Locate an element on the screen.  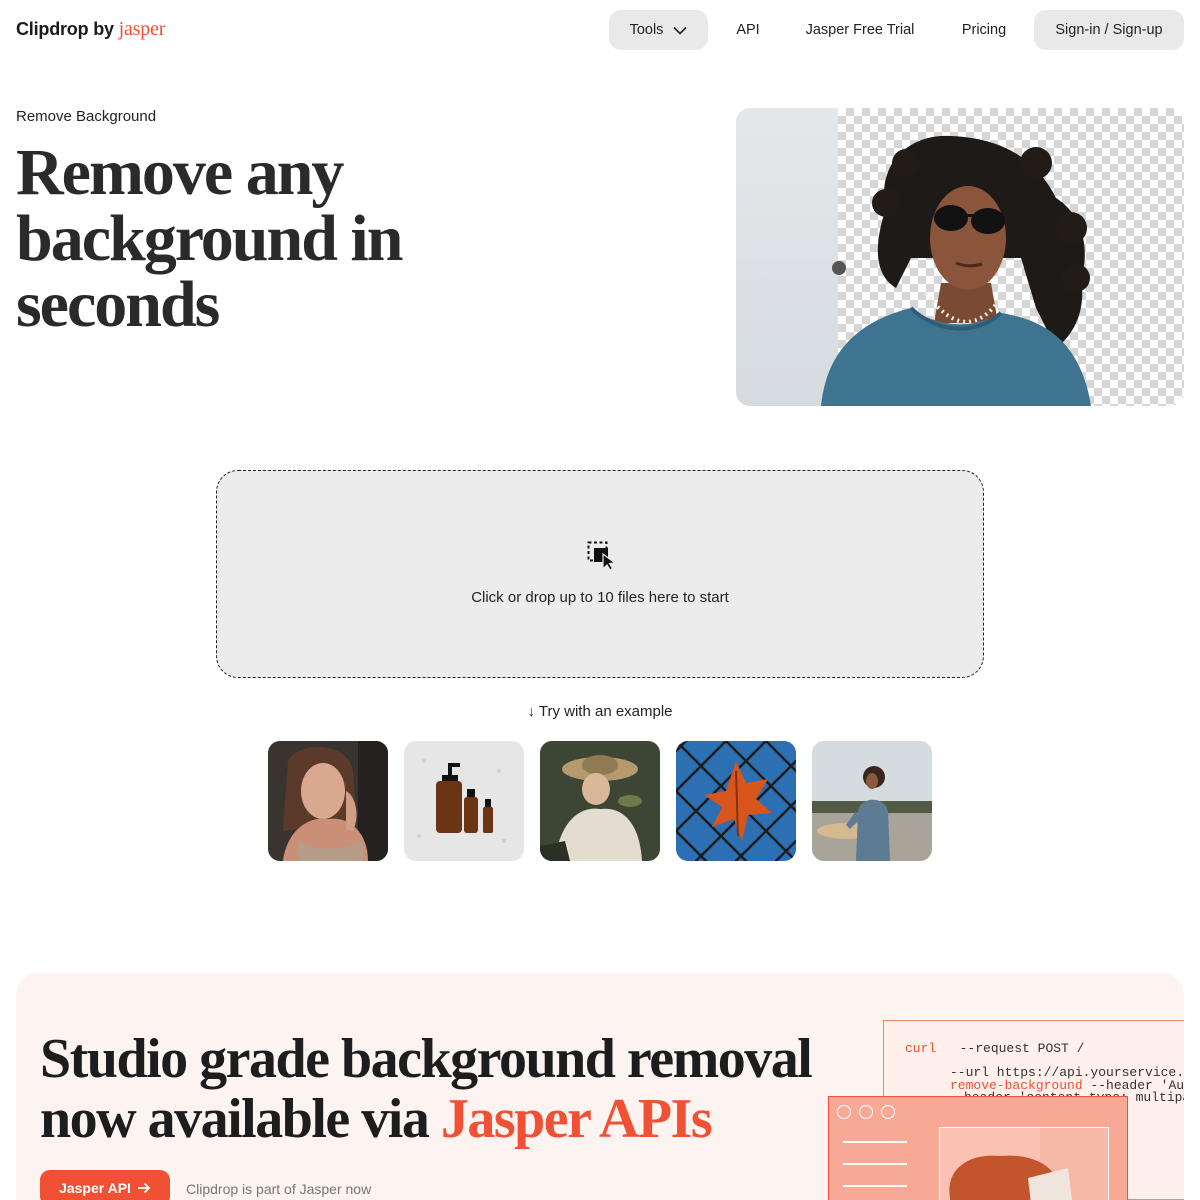
tools-menu-button: Tools is located at coordinates (658, 30).